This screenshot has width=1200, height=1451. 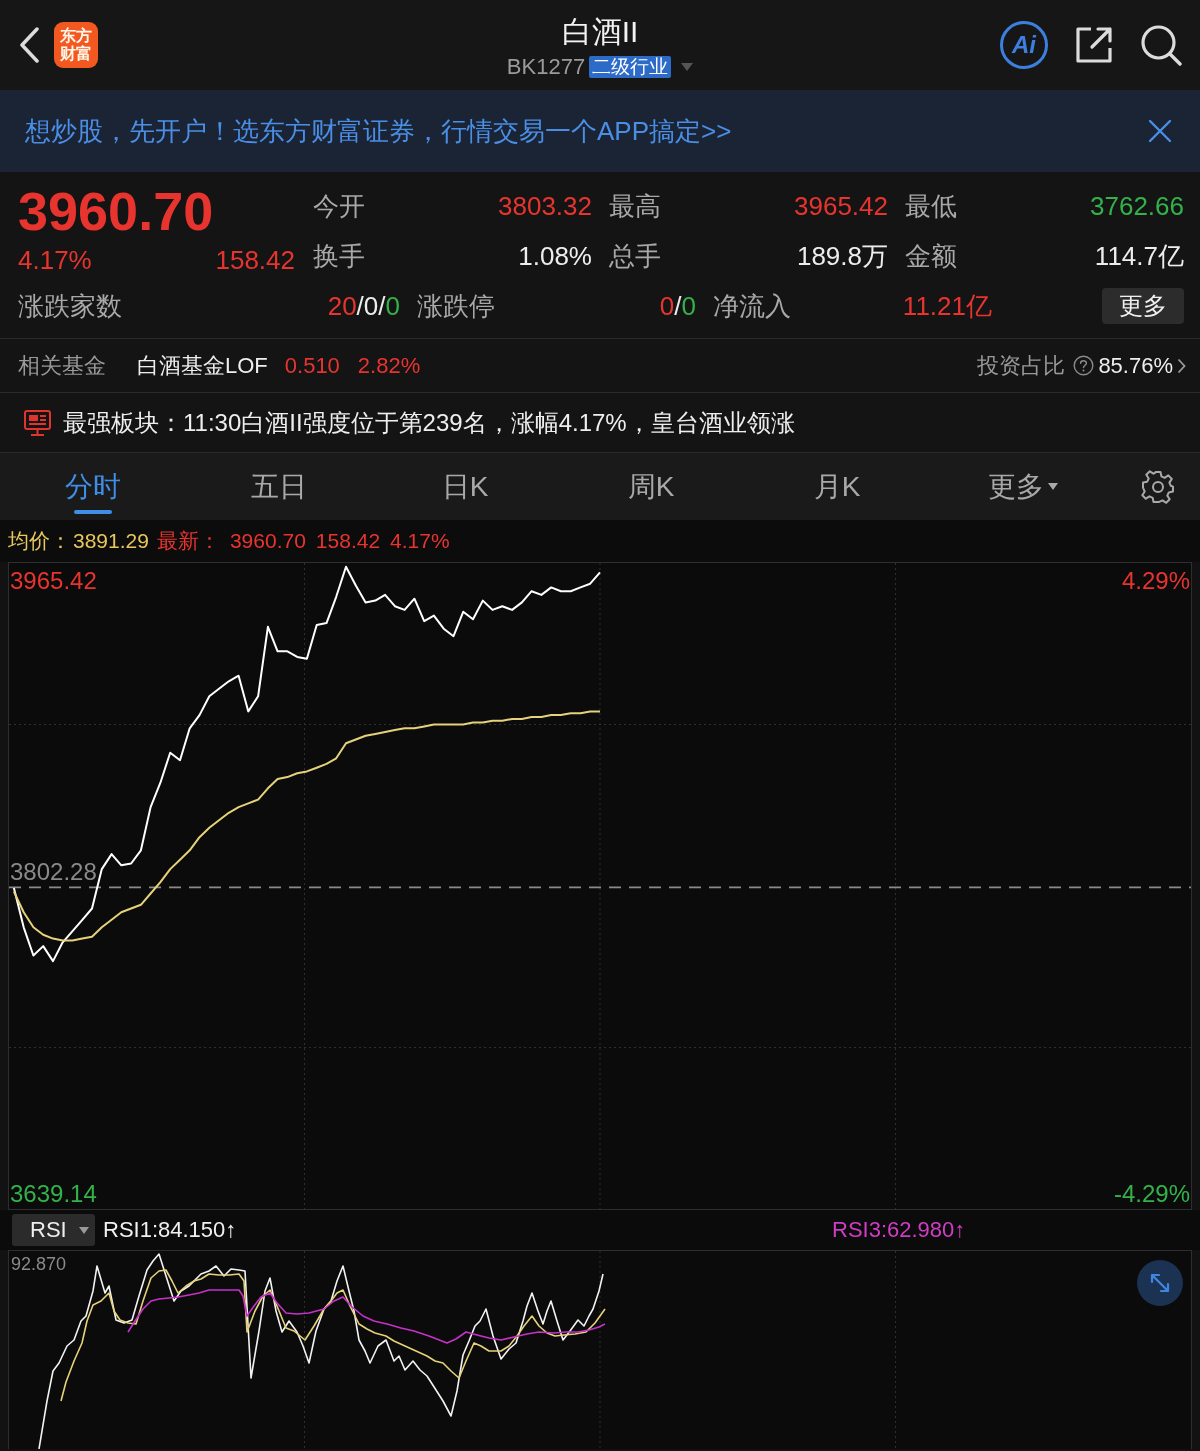 I want to click on stat-label: 涨跌家数, so click(x=70, y=306).